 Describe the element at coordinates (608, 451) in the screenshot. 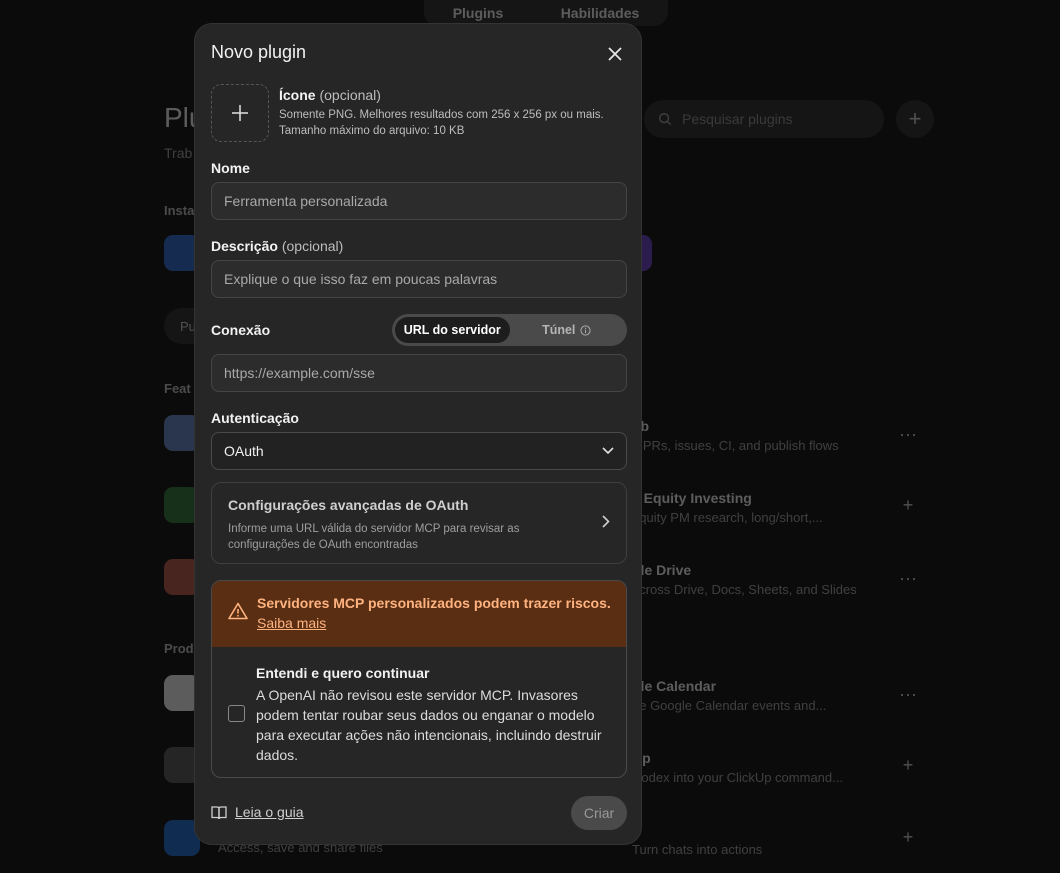

I see `chevron-down-icon` at that location.